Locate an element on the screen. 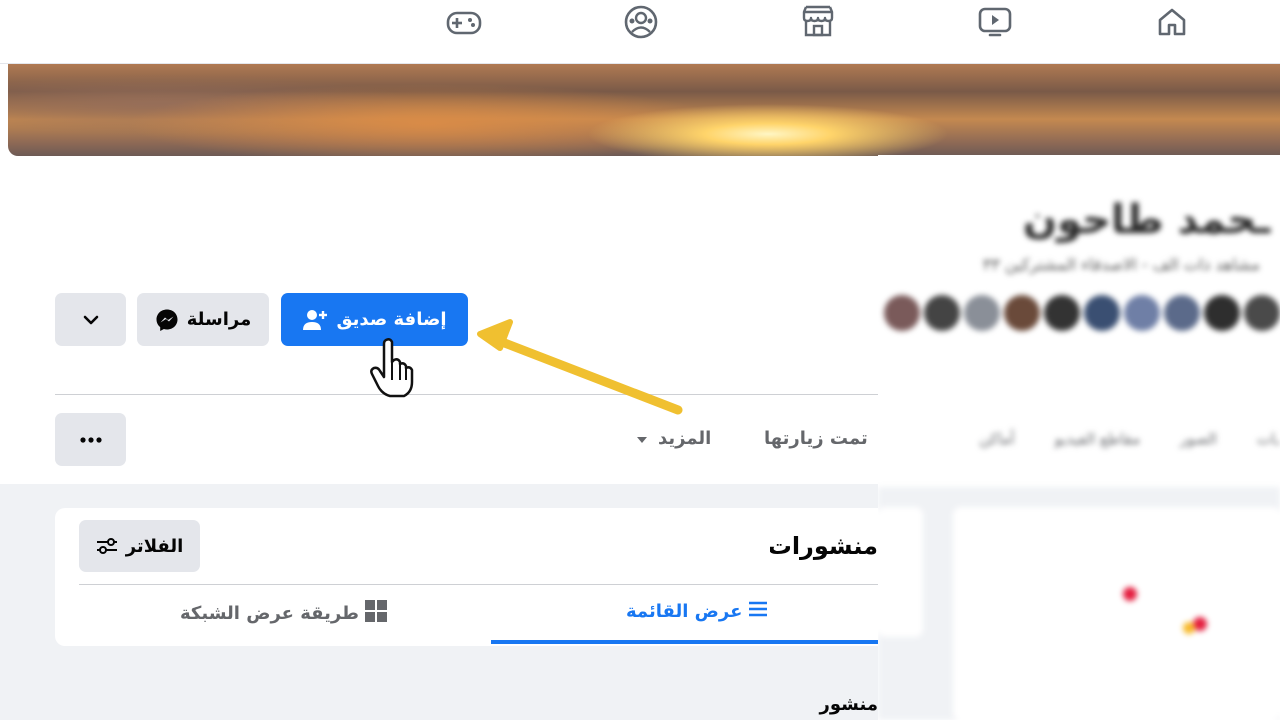 The height and width of the screenshot is (720, 1280). list-icon is located at coordinates (758, 611).